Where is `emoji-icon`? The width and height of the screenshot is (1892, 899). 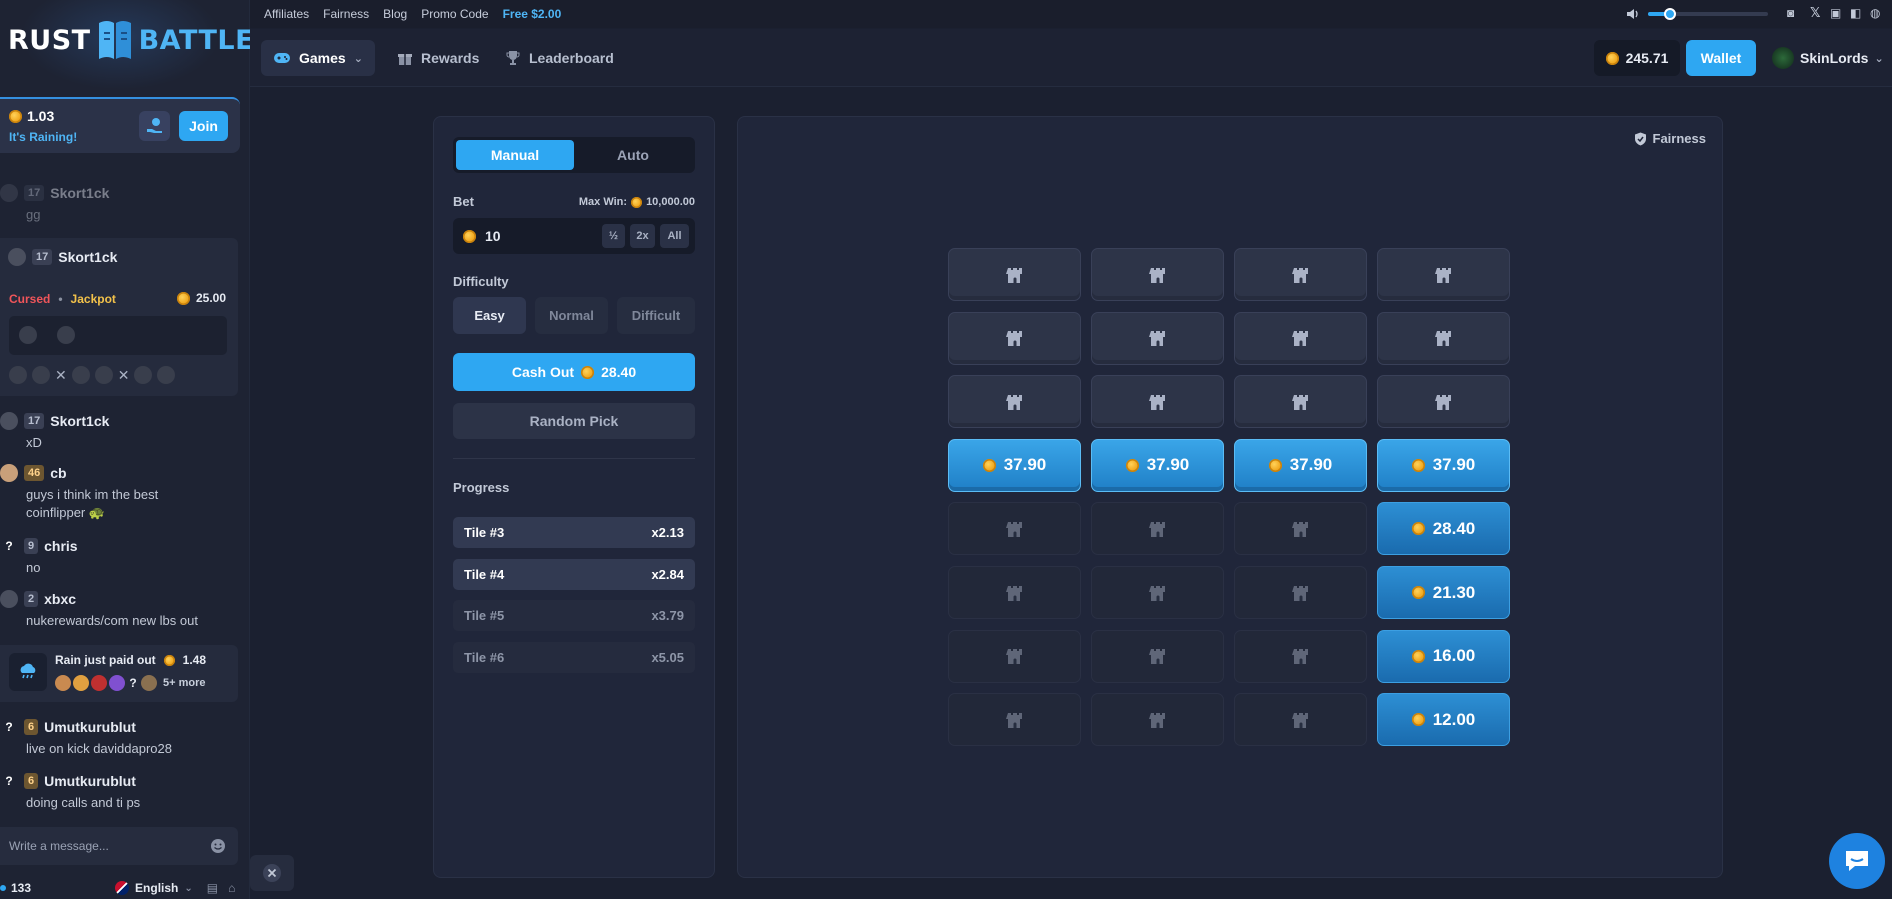
emoji-icon is located at coordinates (218, 847).